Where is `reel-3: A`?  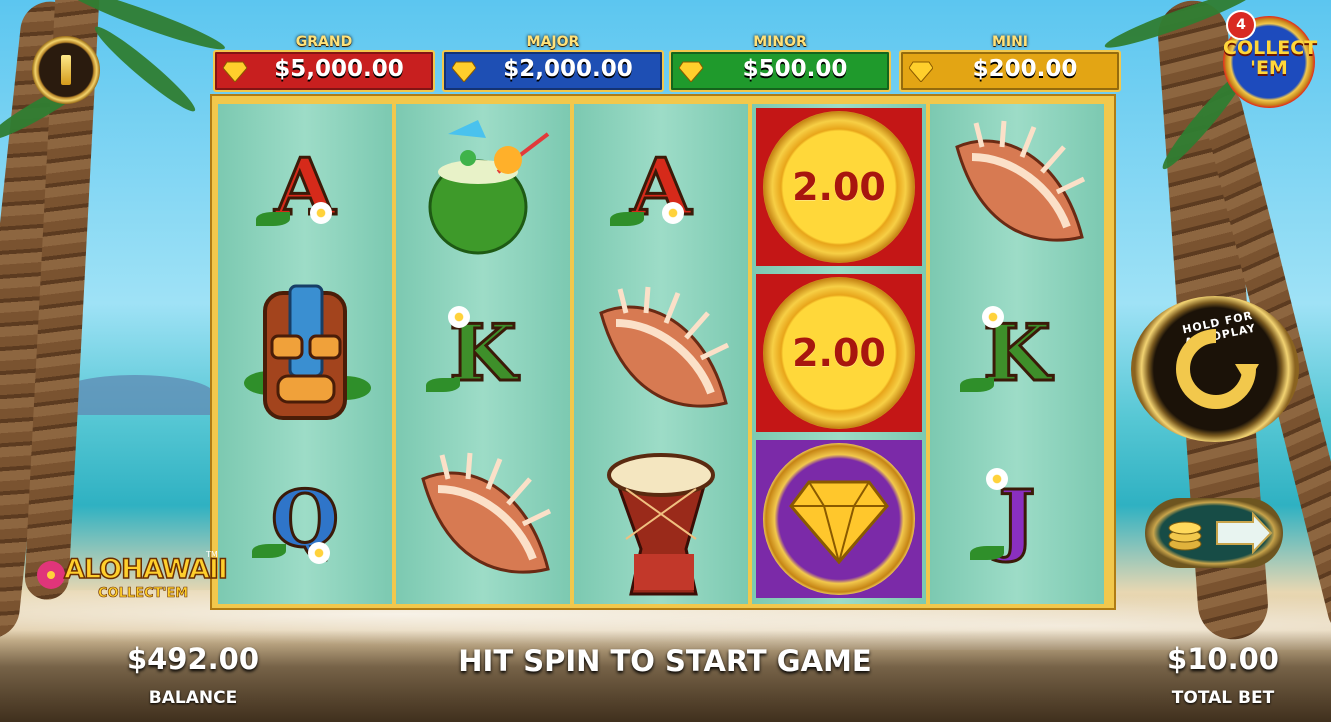
reel-3: A is located at coordinates (661, 354).